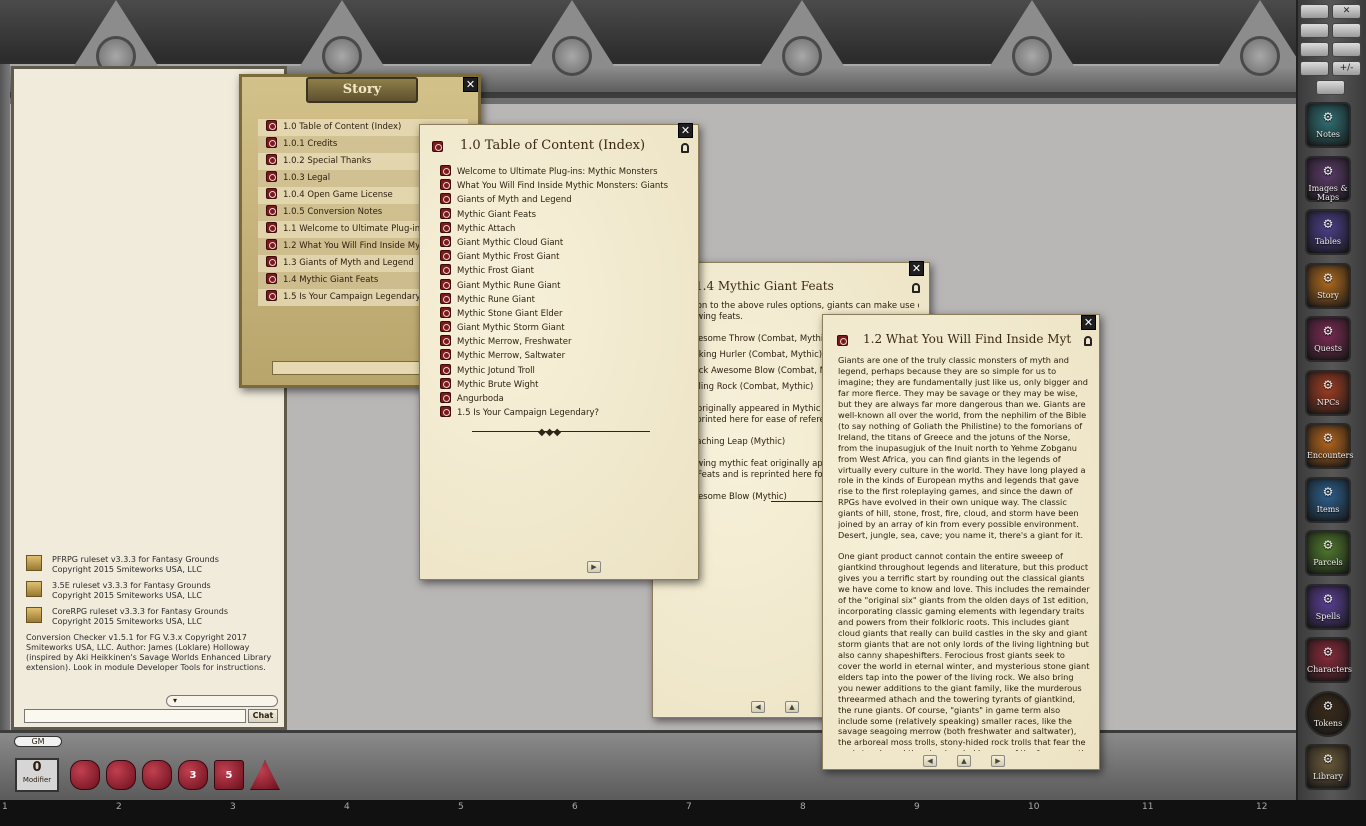 Image resolution: width=1366 pixels, height=826 pixels. What do you see at coordinates (1314, 30) in the screenshot?
I see `lighting-tool-button` at bounding box center [1314, 30].